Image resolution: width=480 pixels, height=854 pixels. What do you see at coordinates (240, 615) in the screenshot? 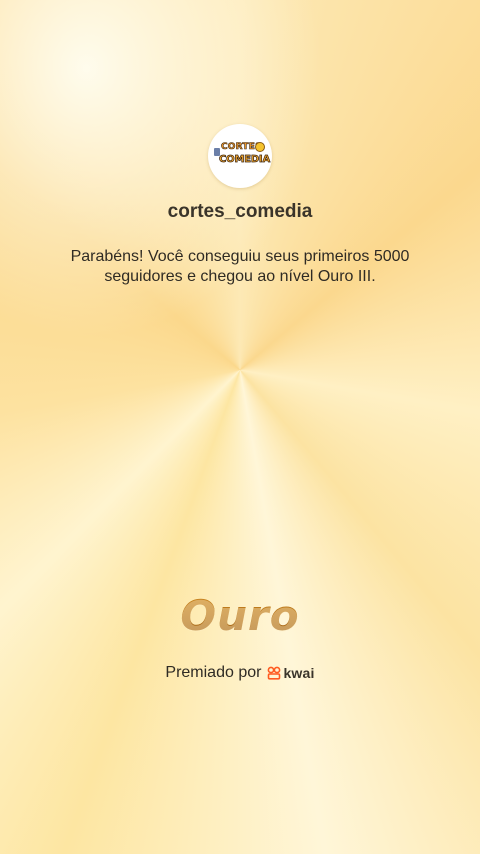
I see `tier-title: Ouro` at bounding box center [240, 615].